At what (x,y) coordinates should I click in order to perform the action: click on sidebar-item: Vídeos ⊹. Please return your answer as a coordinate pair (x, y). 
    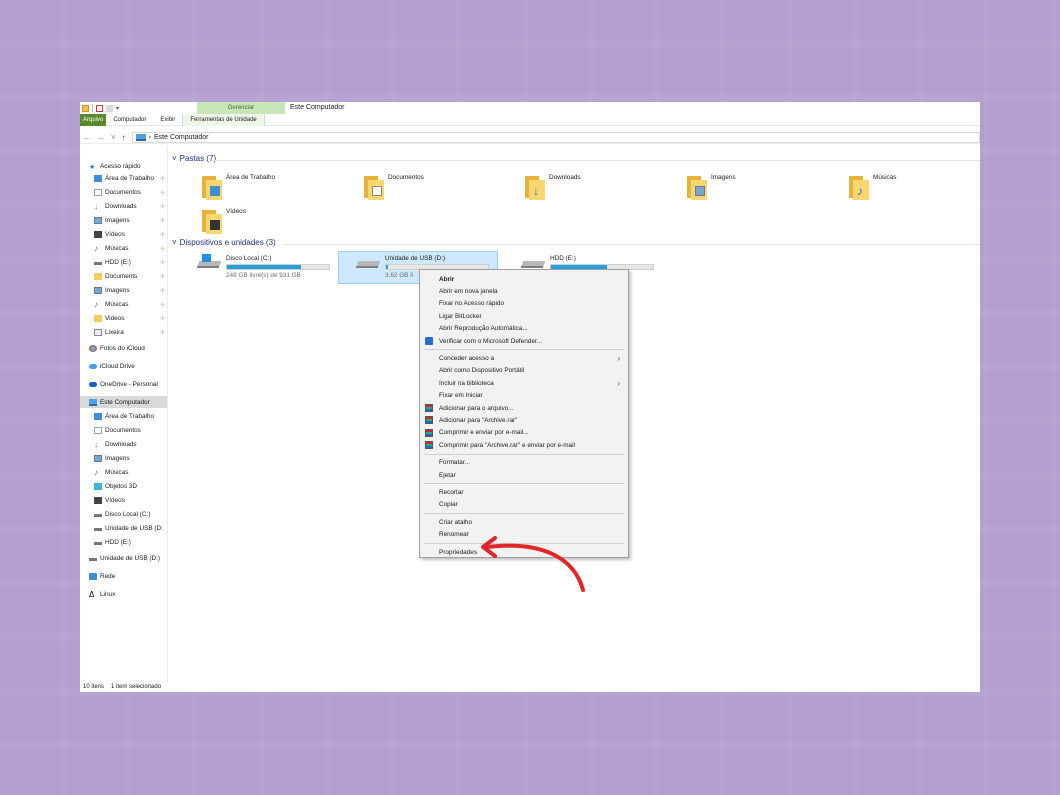
    Looking at the image, I should click on (123, 234).